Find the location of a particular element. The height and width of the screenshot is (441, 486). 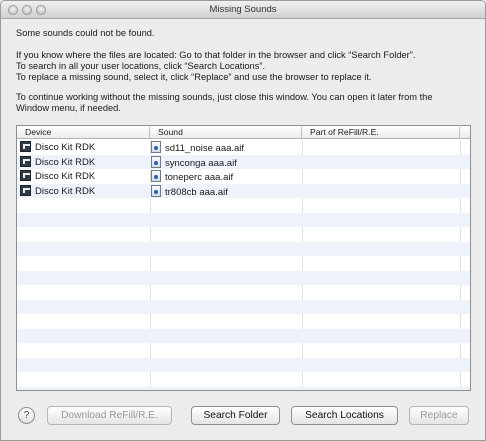

search-folder-button: Search Folder is located at coordinates (235, 415).